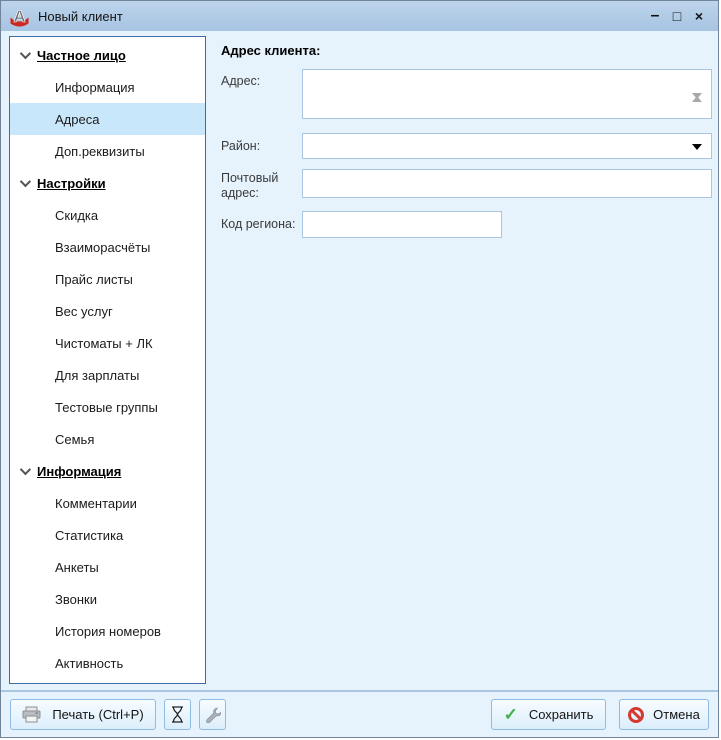 This screenshot has height=740, width=721. What do you see at coordinates (97, 375) in the screenshot?
I see `sidebar-item-label: Для зарплаты` at bounding box center [97, 375].